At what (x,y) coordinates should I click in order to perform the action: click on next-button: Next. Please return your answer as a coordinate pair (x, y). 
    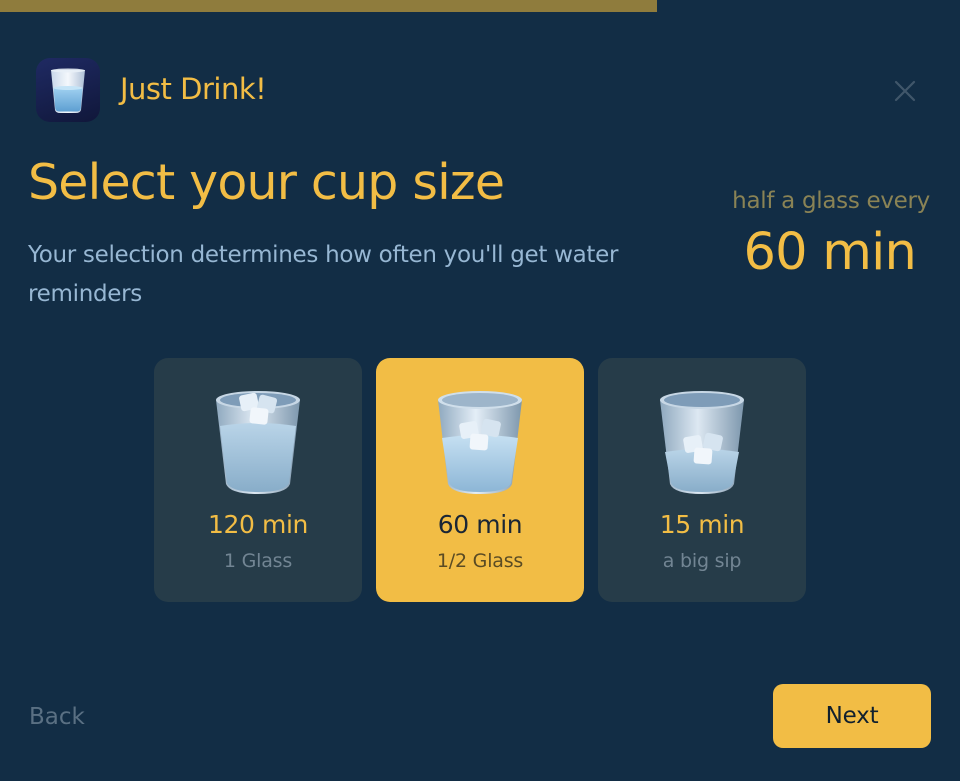
    Looking at the image, I should click on (852, 716).